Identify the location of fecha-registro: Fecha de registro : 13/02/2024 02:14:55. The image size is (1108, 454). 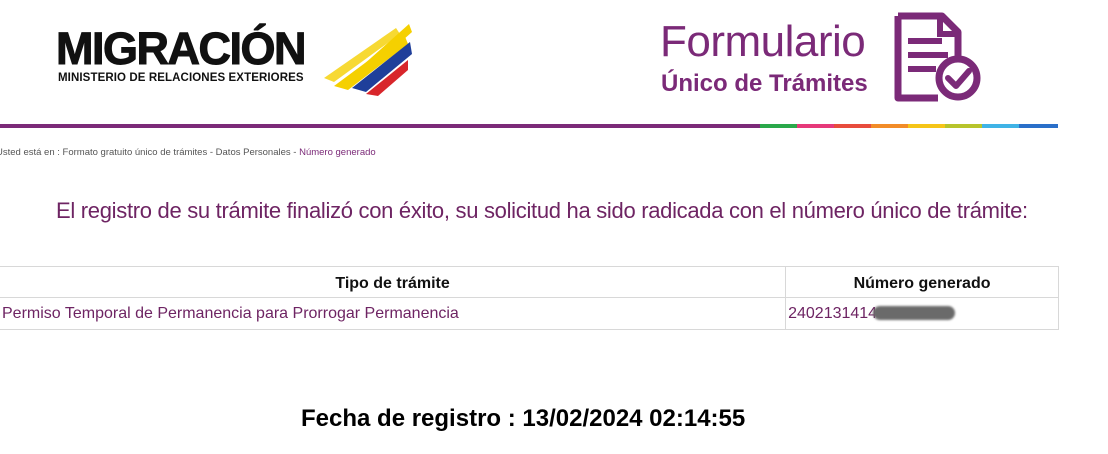
(523, 418).